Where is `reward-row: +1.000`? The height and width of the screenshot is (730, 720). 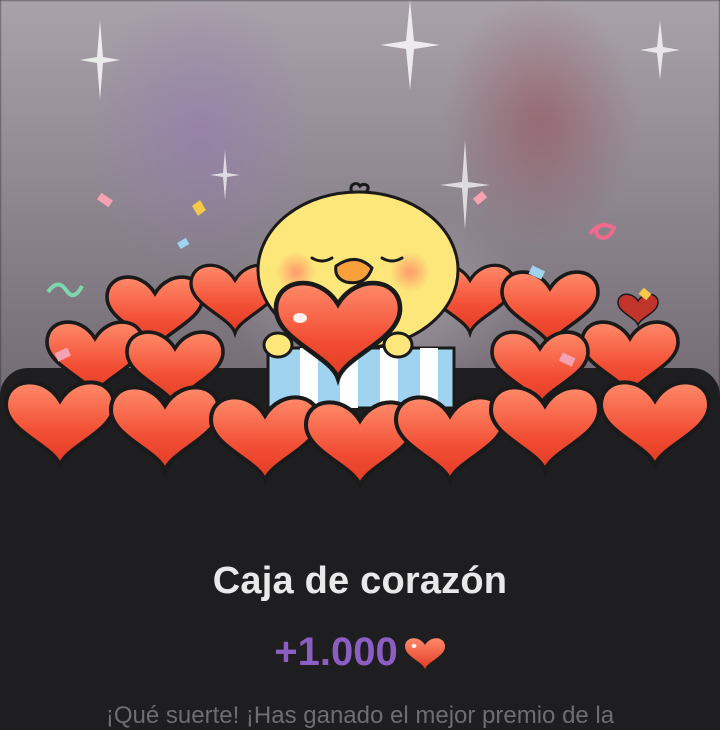 reward-row: +1.000 is located at coordinates (360, 652).